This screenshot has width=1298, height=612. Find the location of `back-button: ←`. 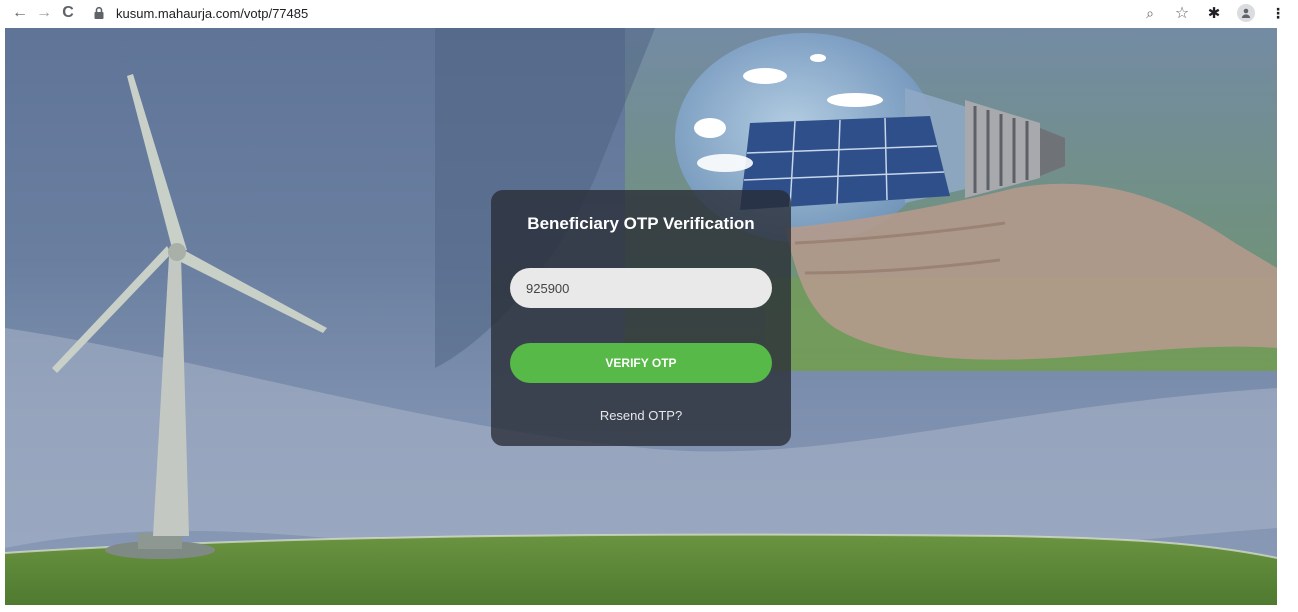

back-button: ← is located at coordinates (20, 13).